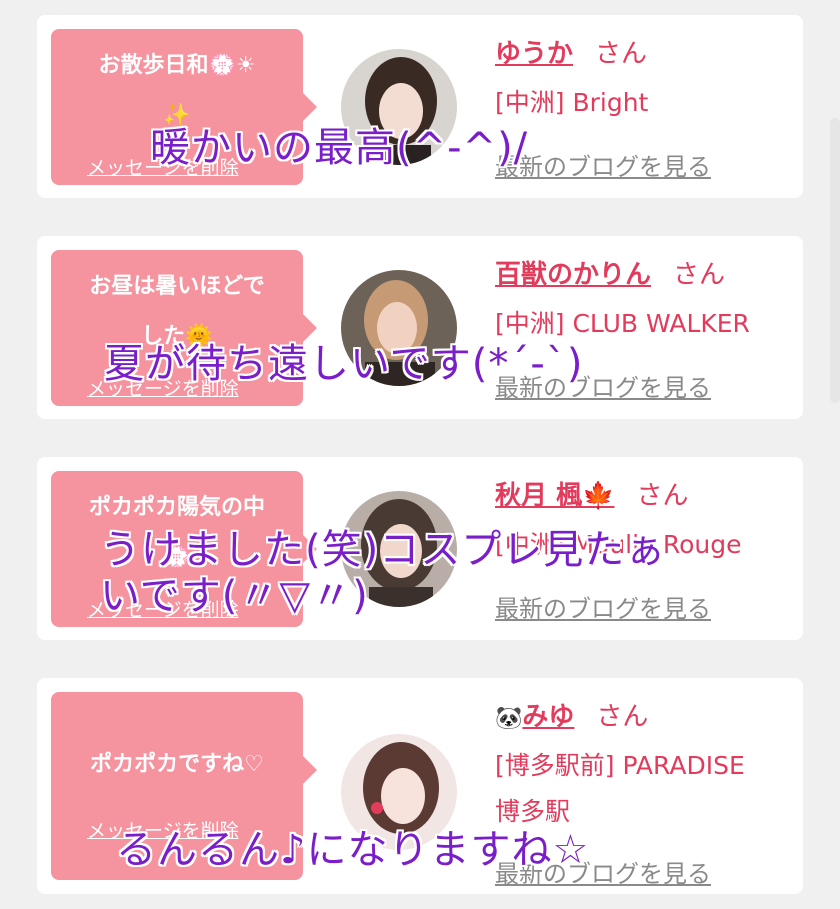 The height and width of the screenshot is (909, 840). What do you see at coordinates (339, 148) in the screenshot?
I see `overlay-comment: 暖かいの最高(^-^)/` at bounding box center [339, 148].